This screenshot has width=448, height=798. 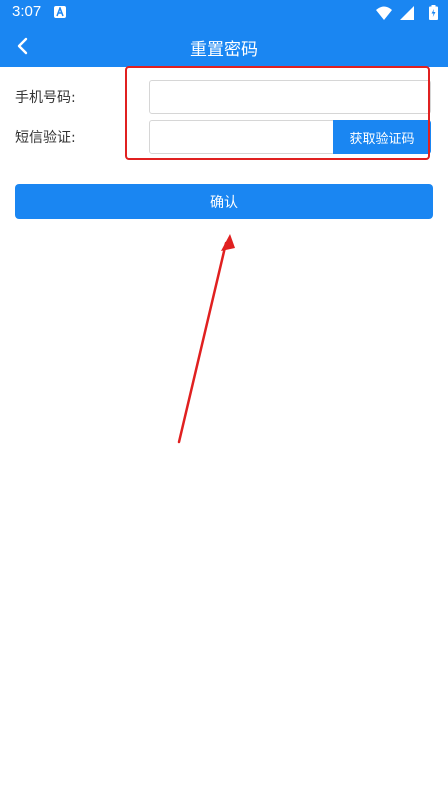 What do you see at coordinates (242, 137) in the screenshot?
I see `sms-code-input` at bounding box center [242, 137].